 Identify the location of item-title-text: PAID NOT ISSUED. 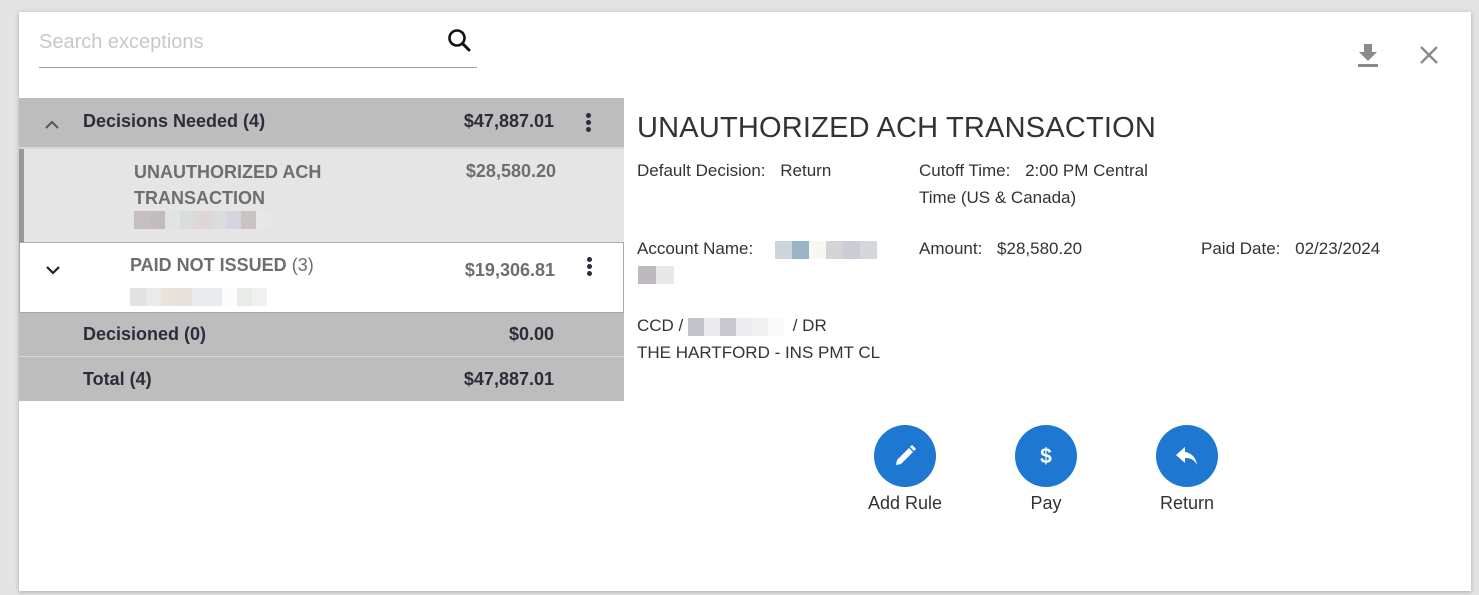
(208, 265).